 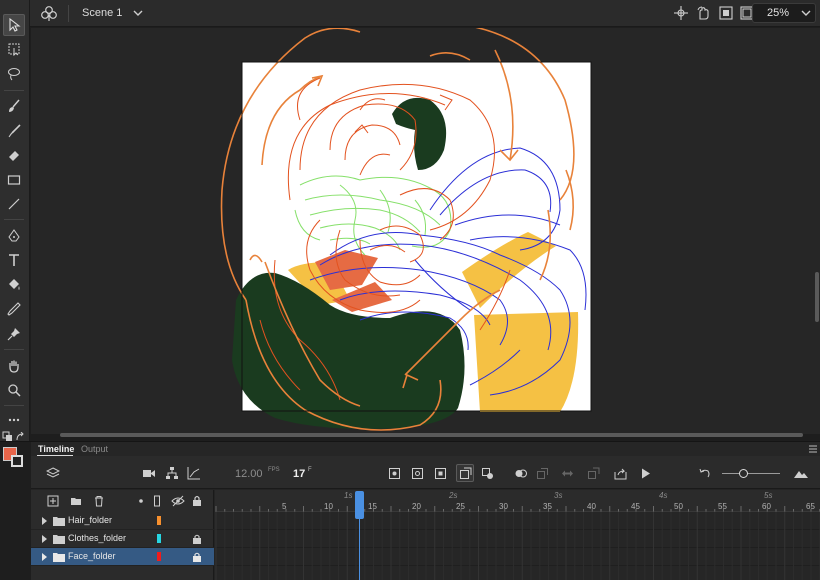 What do you see at coordinates (249, 474) in the screenshot?
I see `fps-value: 12.00` at bounding box center [249, 474].